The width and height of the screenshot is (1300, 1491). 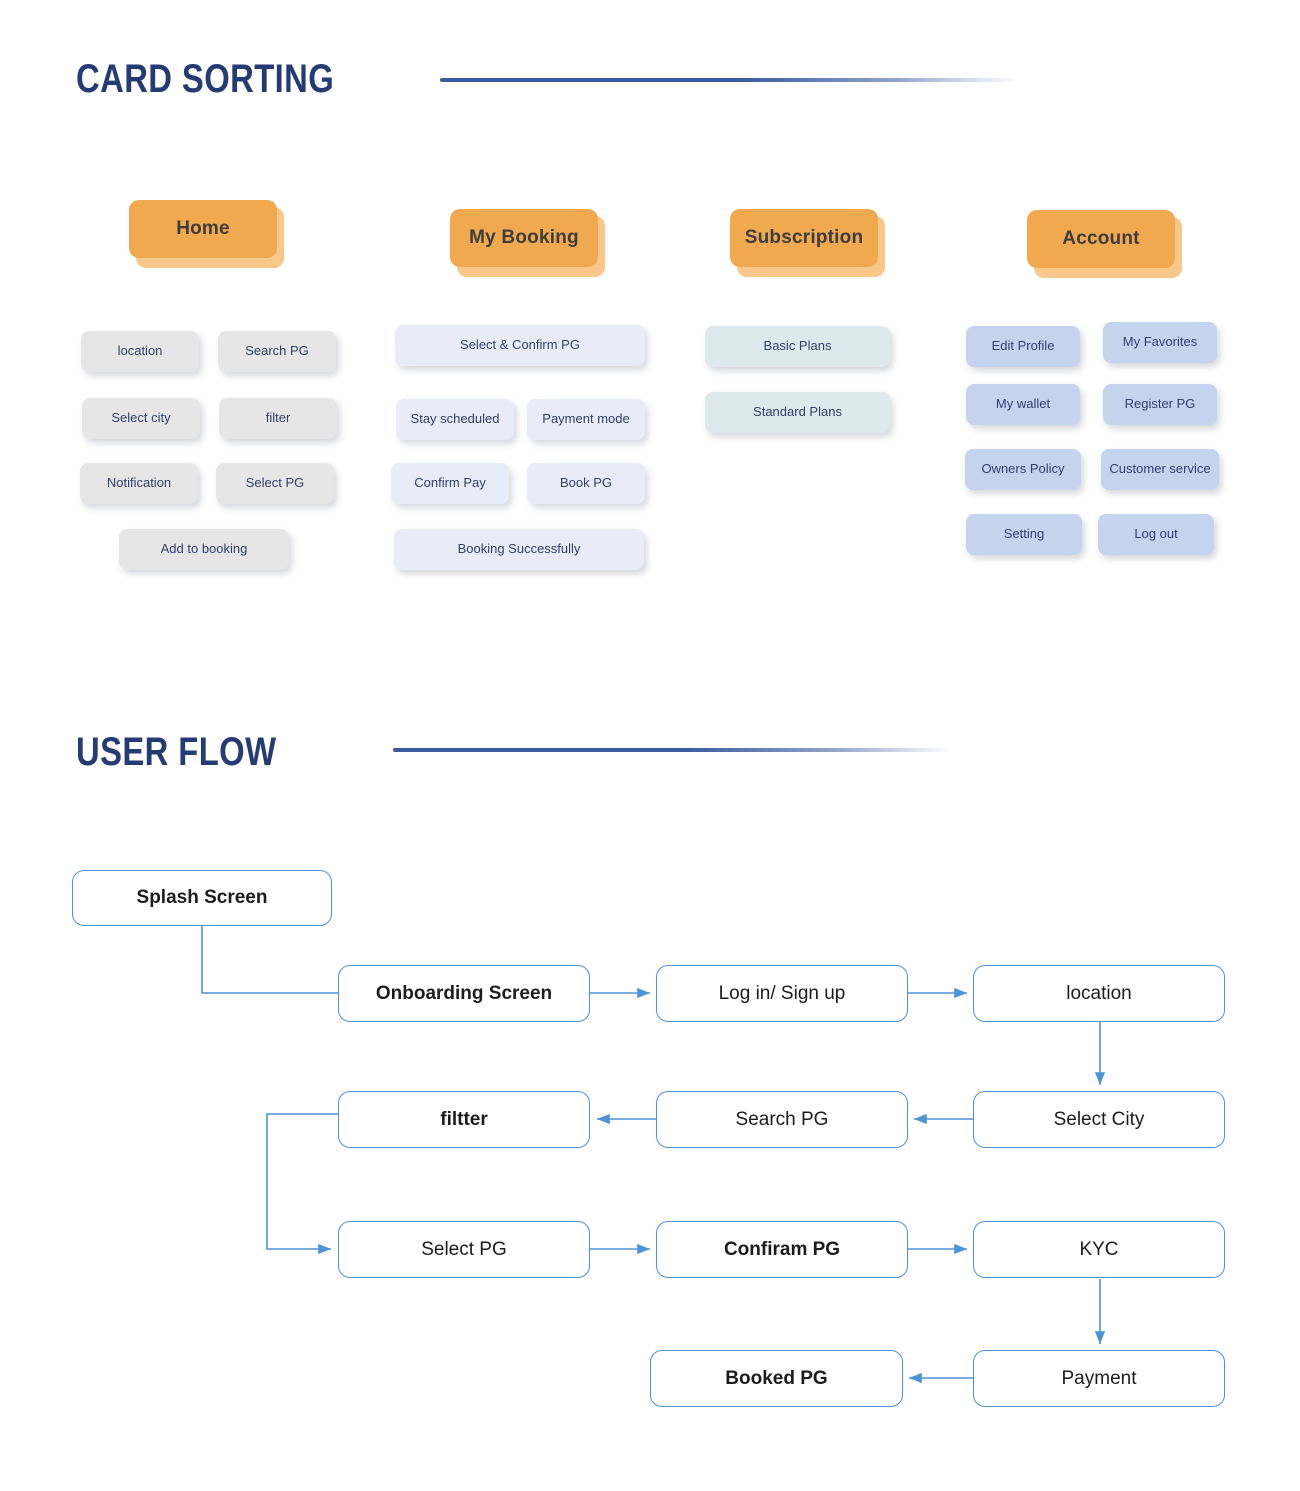 I want to click on flow-node-booked-pg: Booked PG, so click(x=776, y=1378).